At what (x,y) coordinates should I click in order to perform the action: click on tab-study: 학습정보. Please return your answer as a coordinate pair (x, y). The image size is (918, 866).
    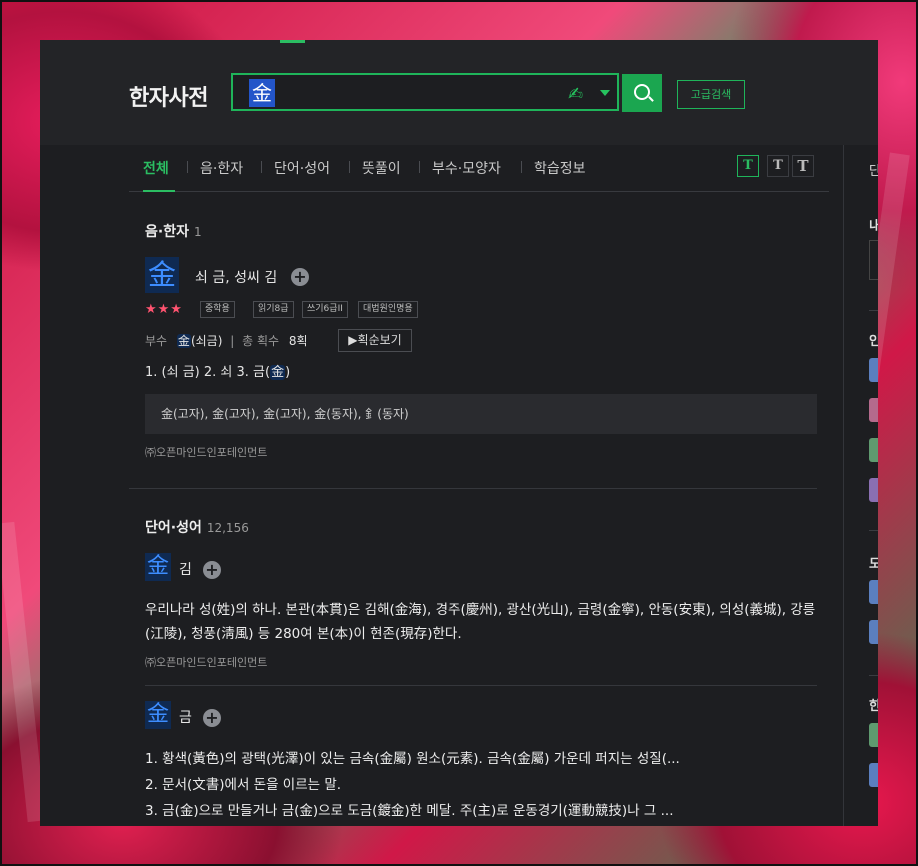
    Looking at the image, I should click on (560, 168).